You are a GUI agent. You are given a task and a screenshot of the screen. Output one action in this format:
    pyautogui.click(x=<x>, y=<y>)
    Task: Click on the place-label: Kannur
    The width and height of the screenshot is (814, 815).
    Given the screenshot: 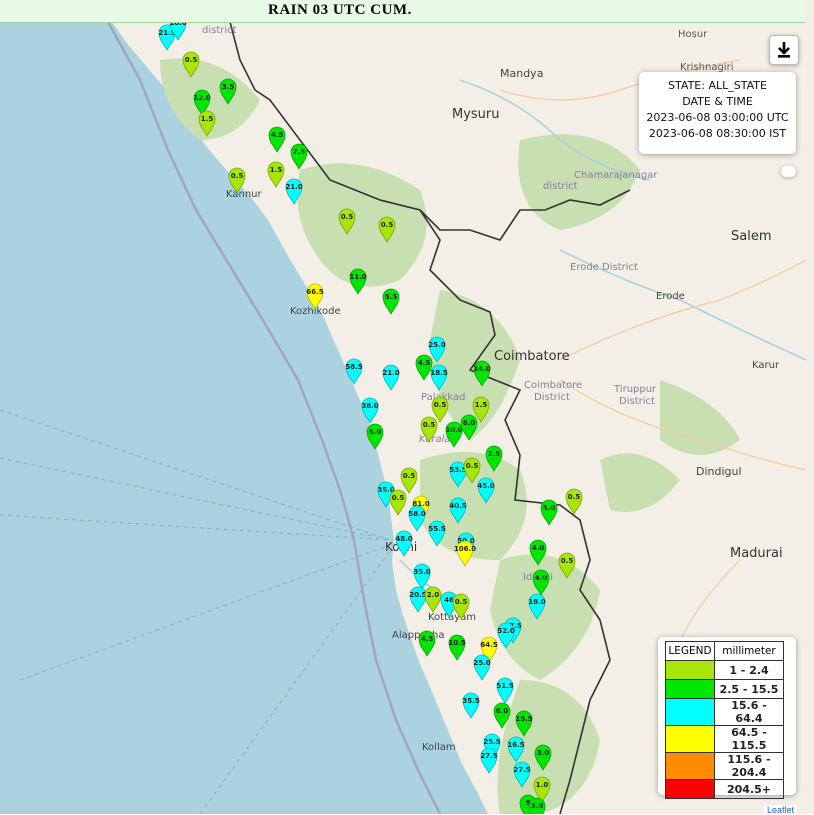 What is the action you would take?
    pyautogui.click(x=244, y=194)
    